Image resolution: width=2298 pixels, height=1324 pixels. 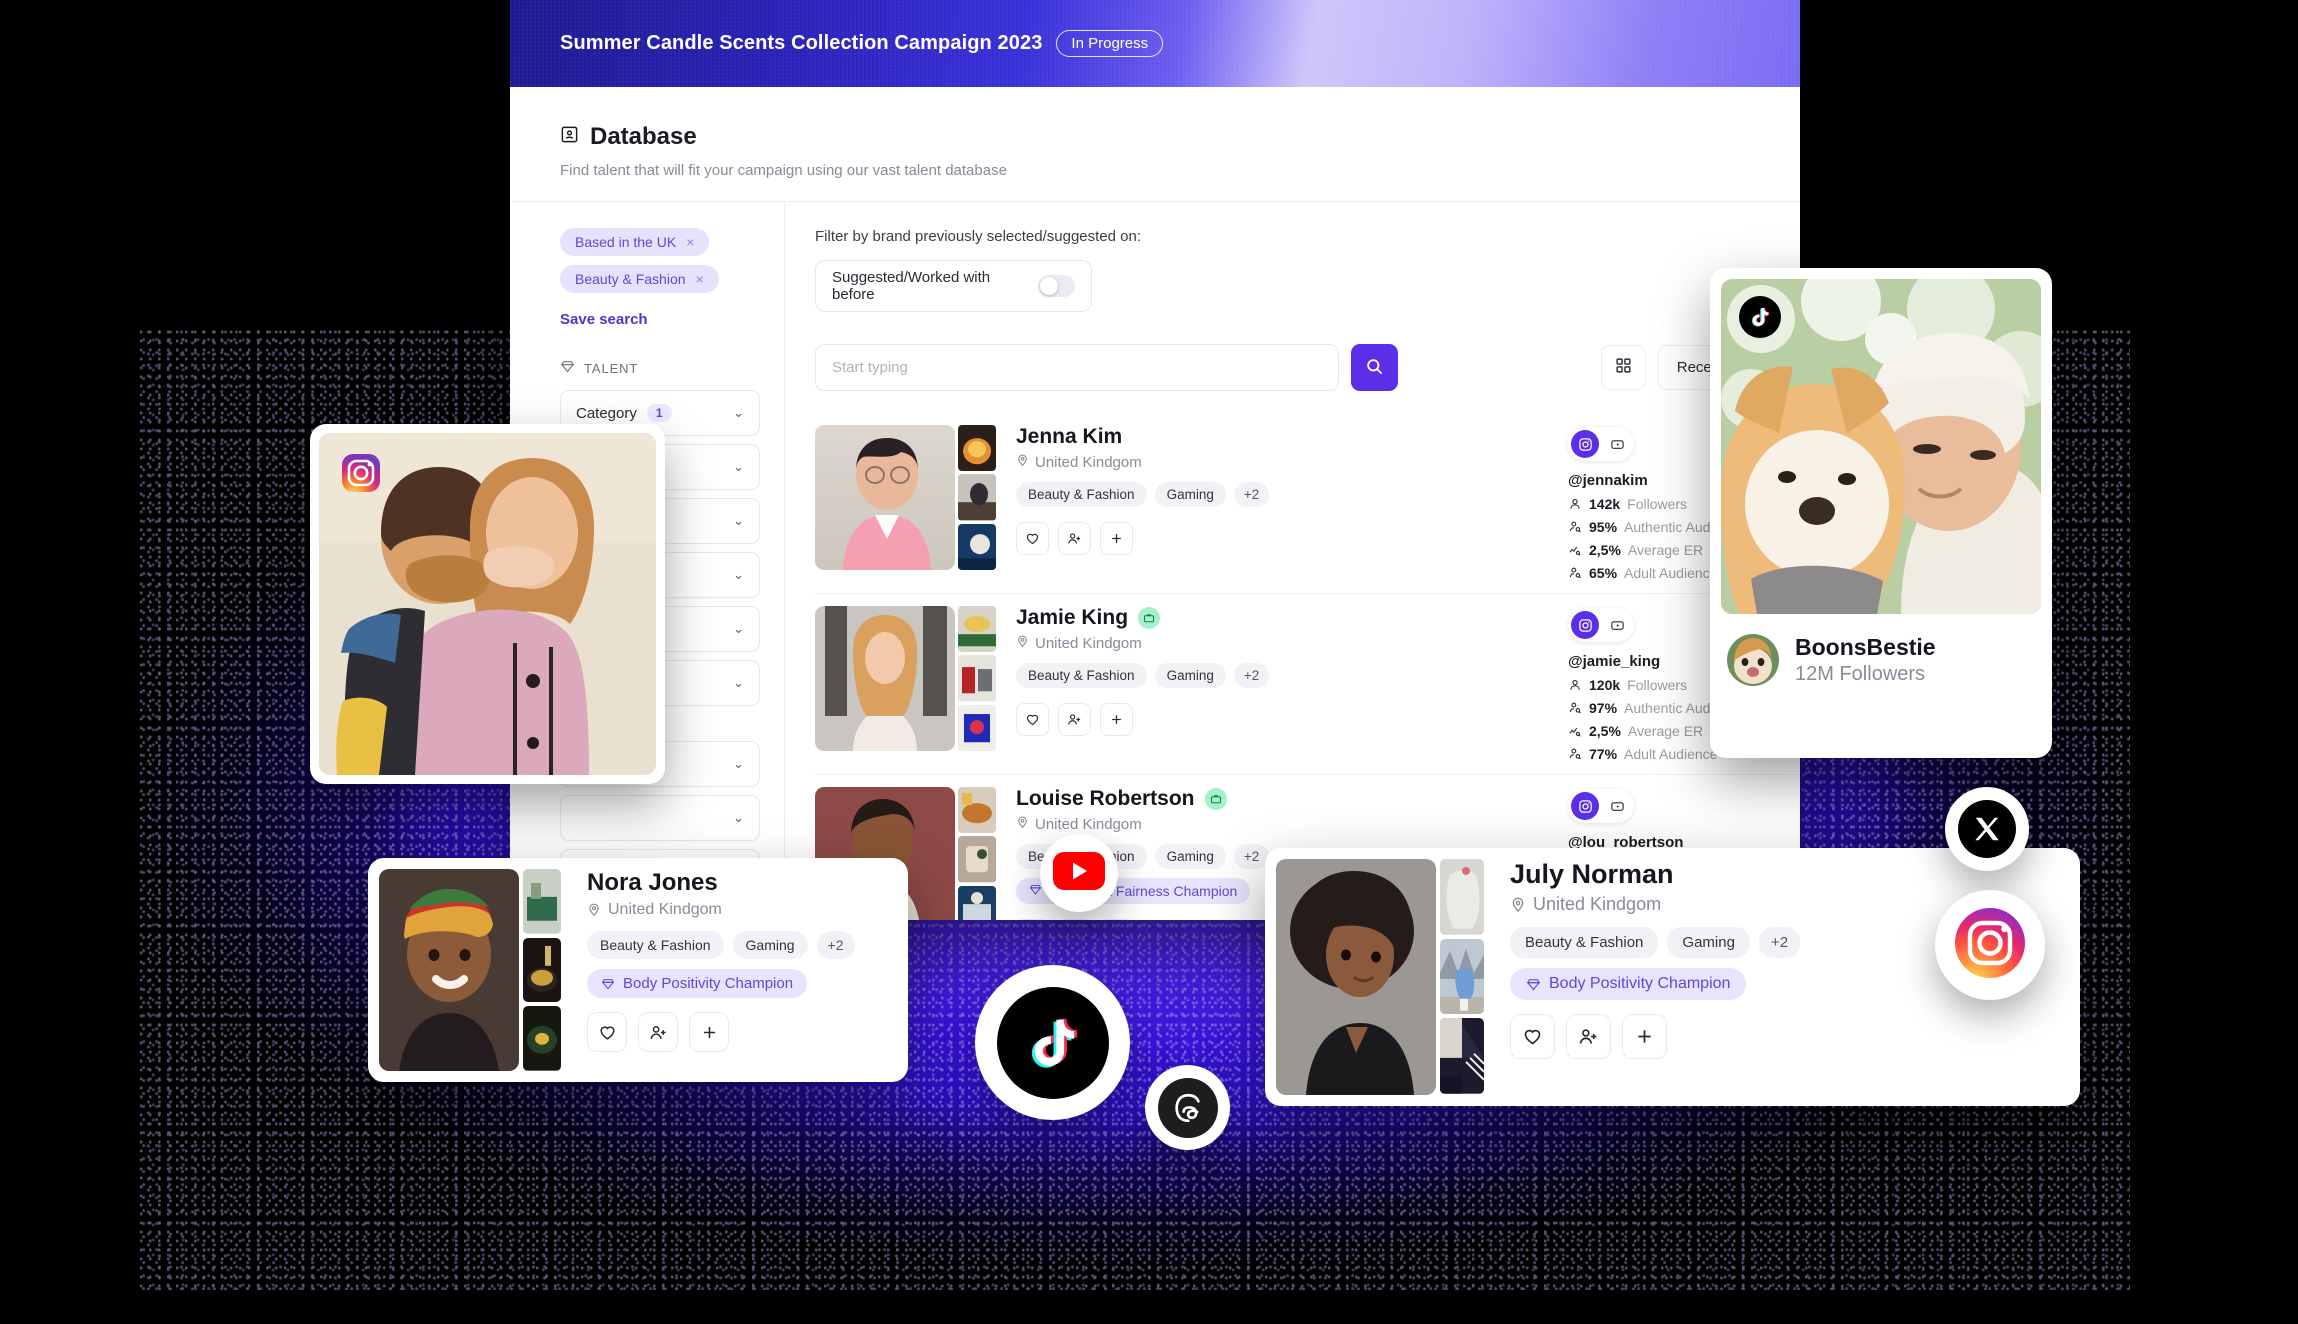 I want to click on search-icon, so click(x=1374, y=368).